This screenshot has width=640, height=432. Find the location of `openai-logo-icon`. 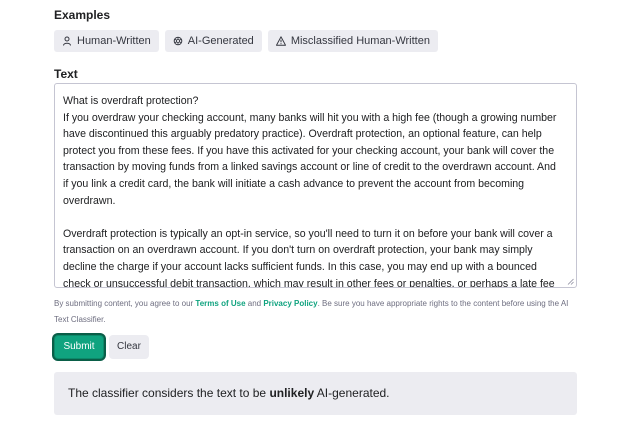

openai-logo-icon is located at coordinates (178, 41).